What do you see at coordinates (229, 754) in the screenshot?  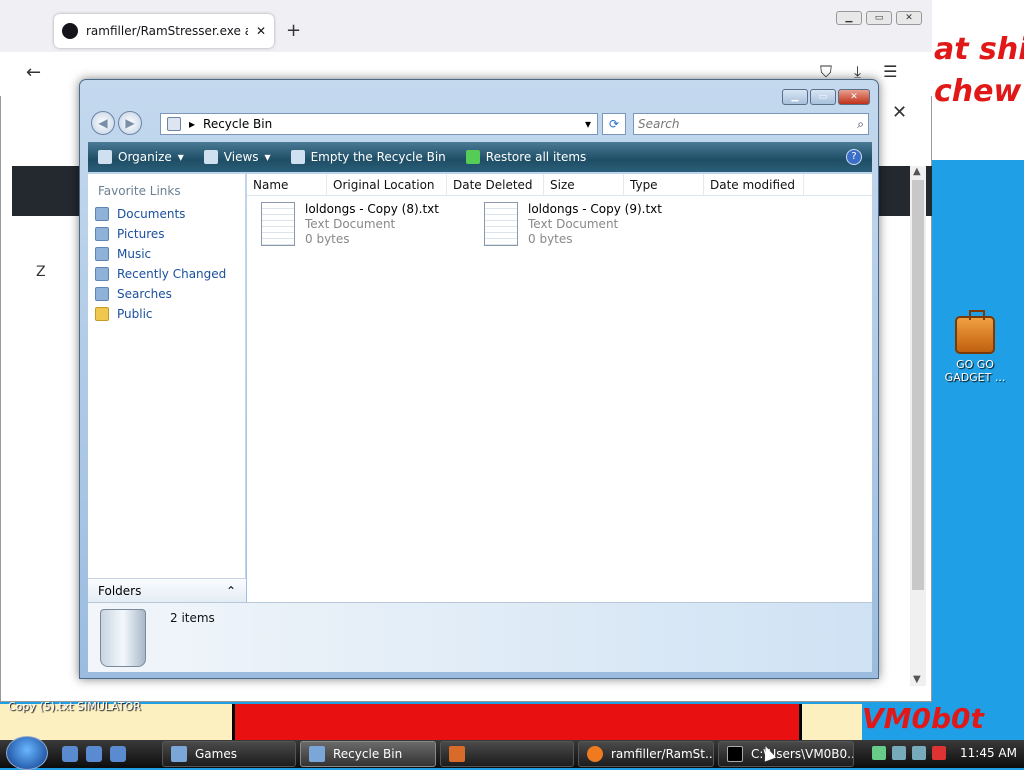 I see `taskbar-item-games: Games` at bounding box center [229, 754].